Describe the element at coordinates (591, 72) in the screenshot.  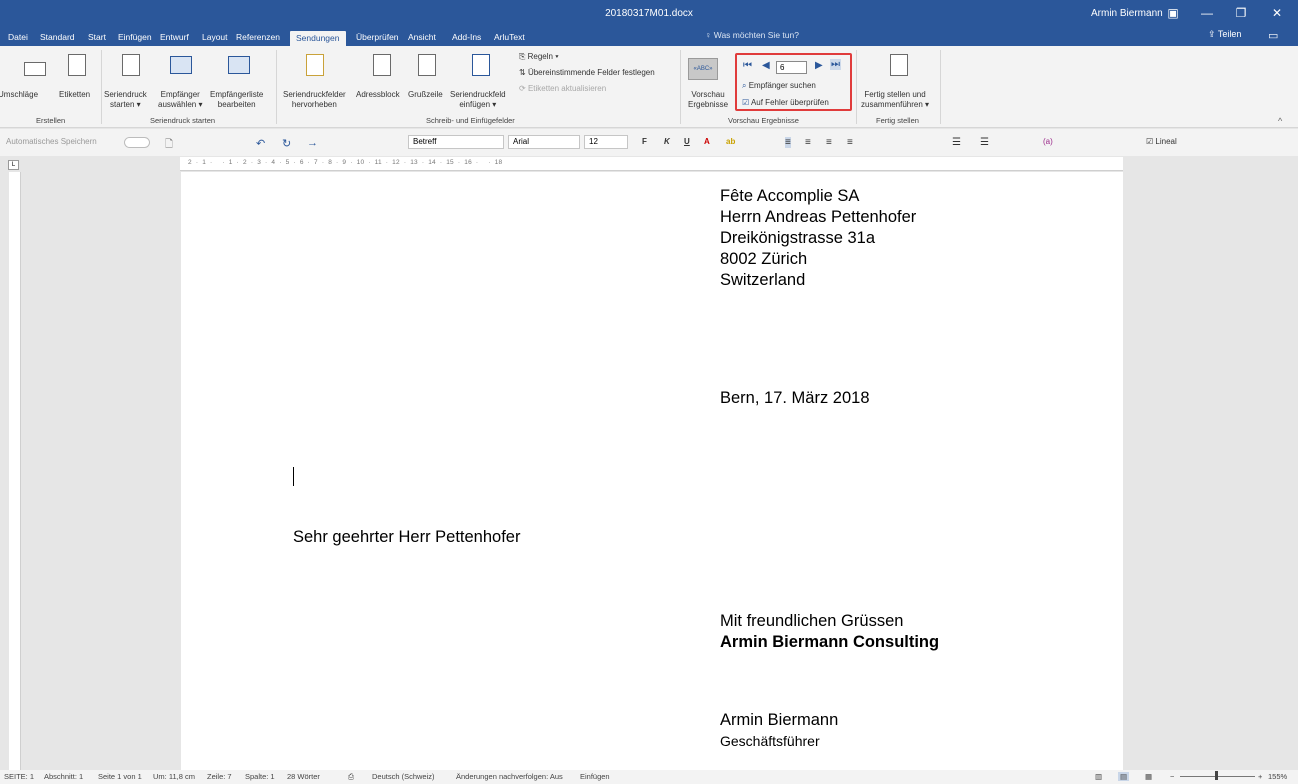
I see `match-fields-label: Übereinstimmende Felder festlegen` at that location.